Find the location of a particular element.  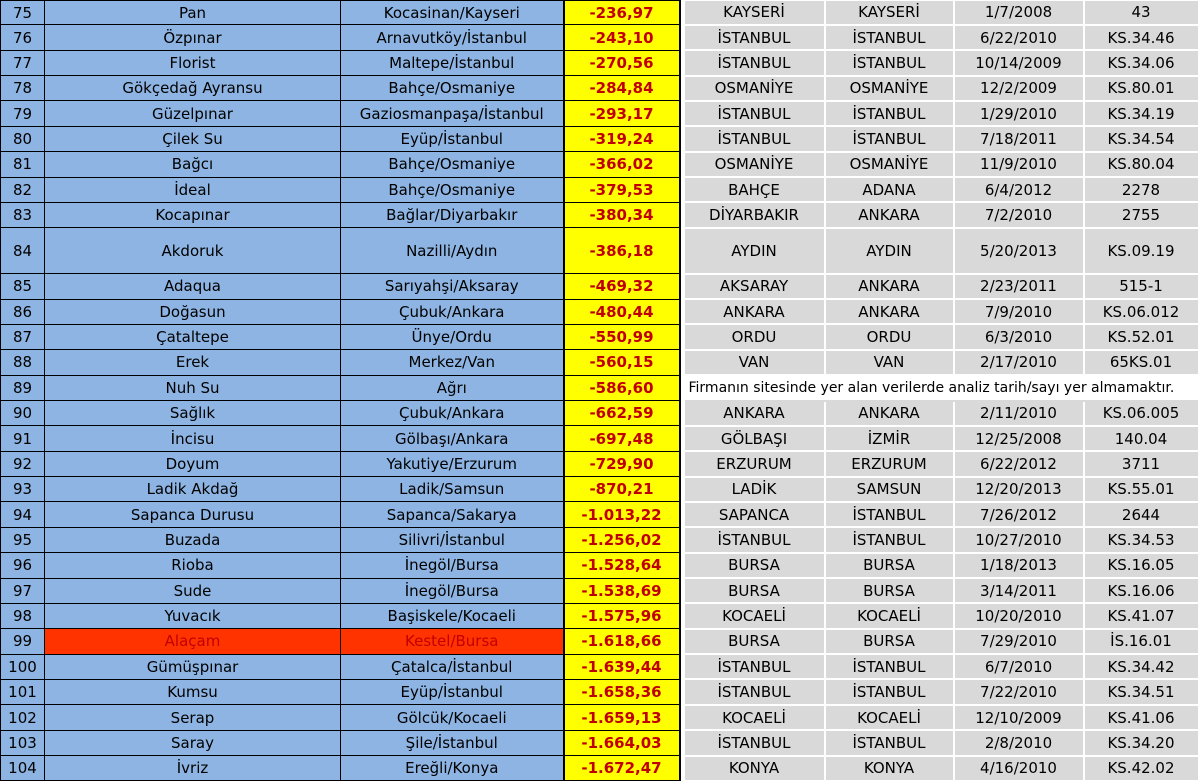

location-cell: Kestel/Bursa is located at coordinates (452, 641).